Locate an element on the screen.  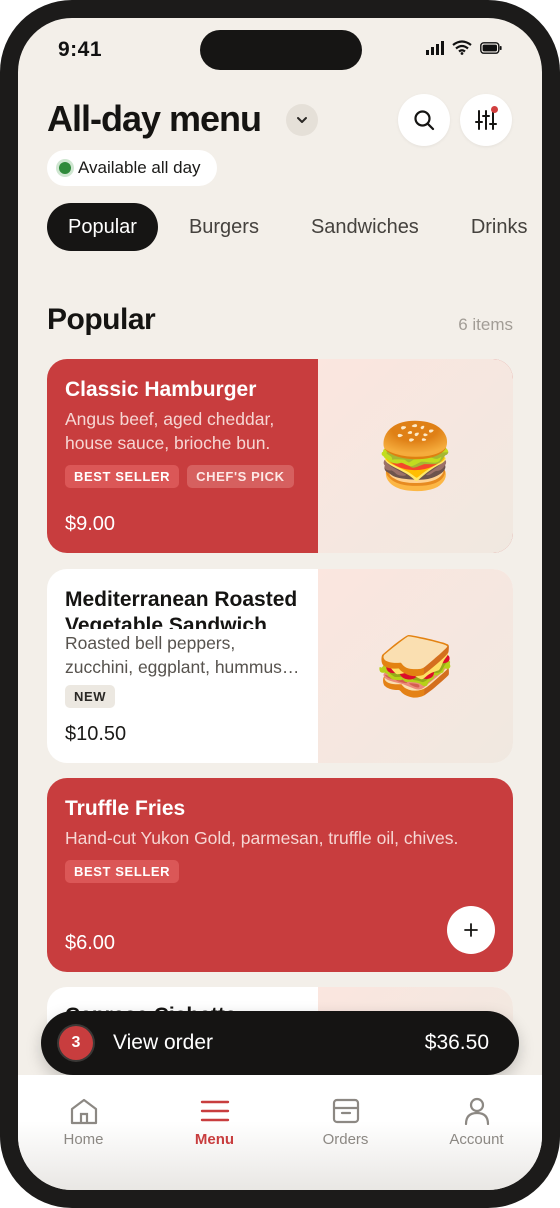
battery-icon is located at coordinates (491, 47).